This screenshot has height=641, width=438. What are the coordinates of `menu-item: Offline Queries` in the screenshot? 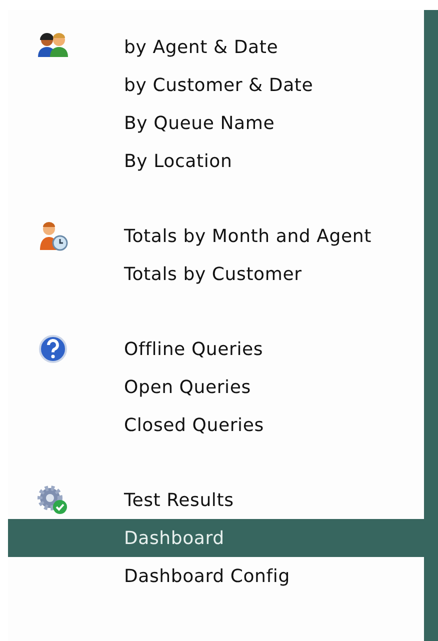 It's located at (216, 349).